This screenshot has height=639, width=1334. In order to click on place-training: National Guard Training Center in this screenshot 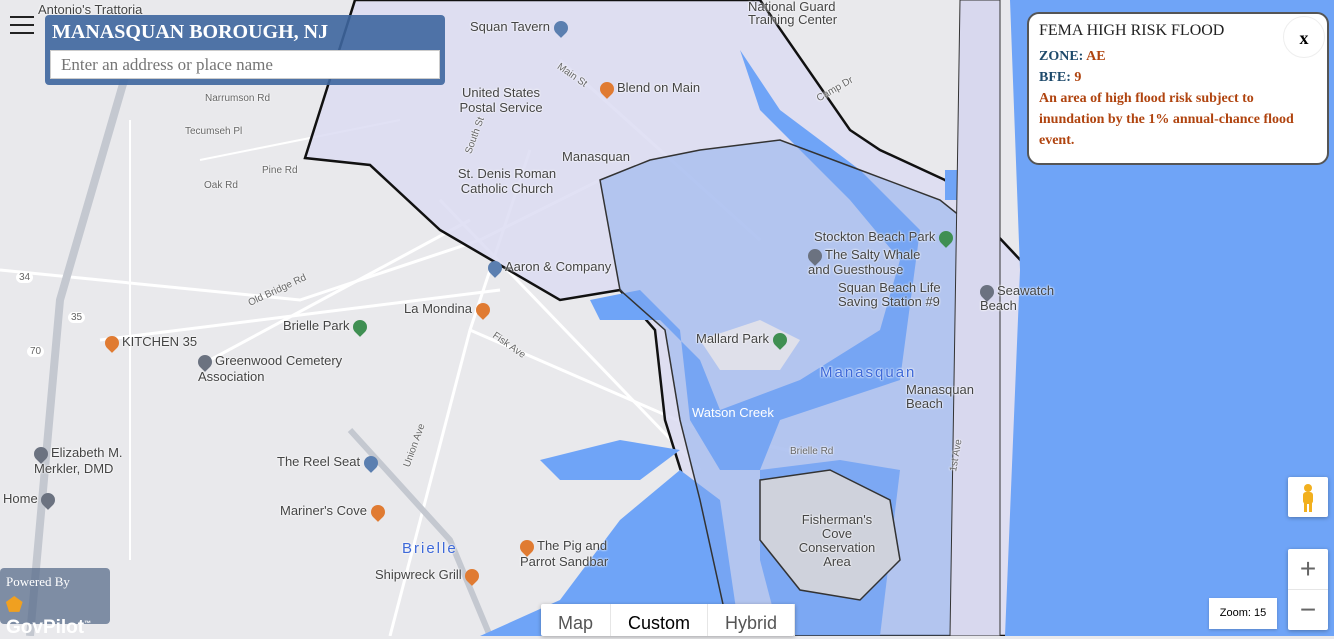, I will do `click(808, 13)`.